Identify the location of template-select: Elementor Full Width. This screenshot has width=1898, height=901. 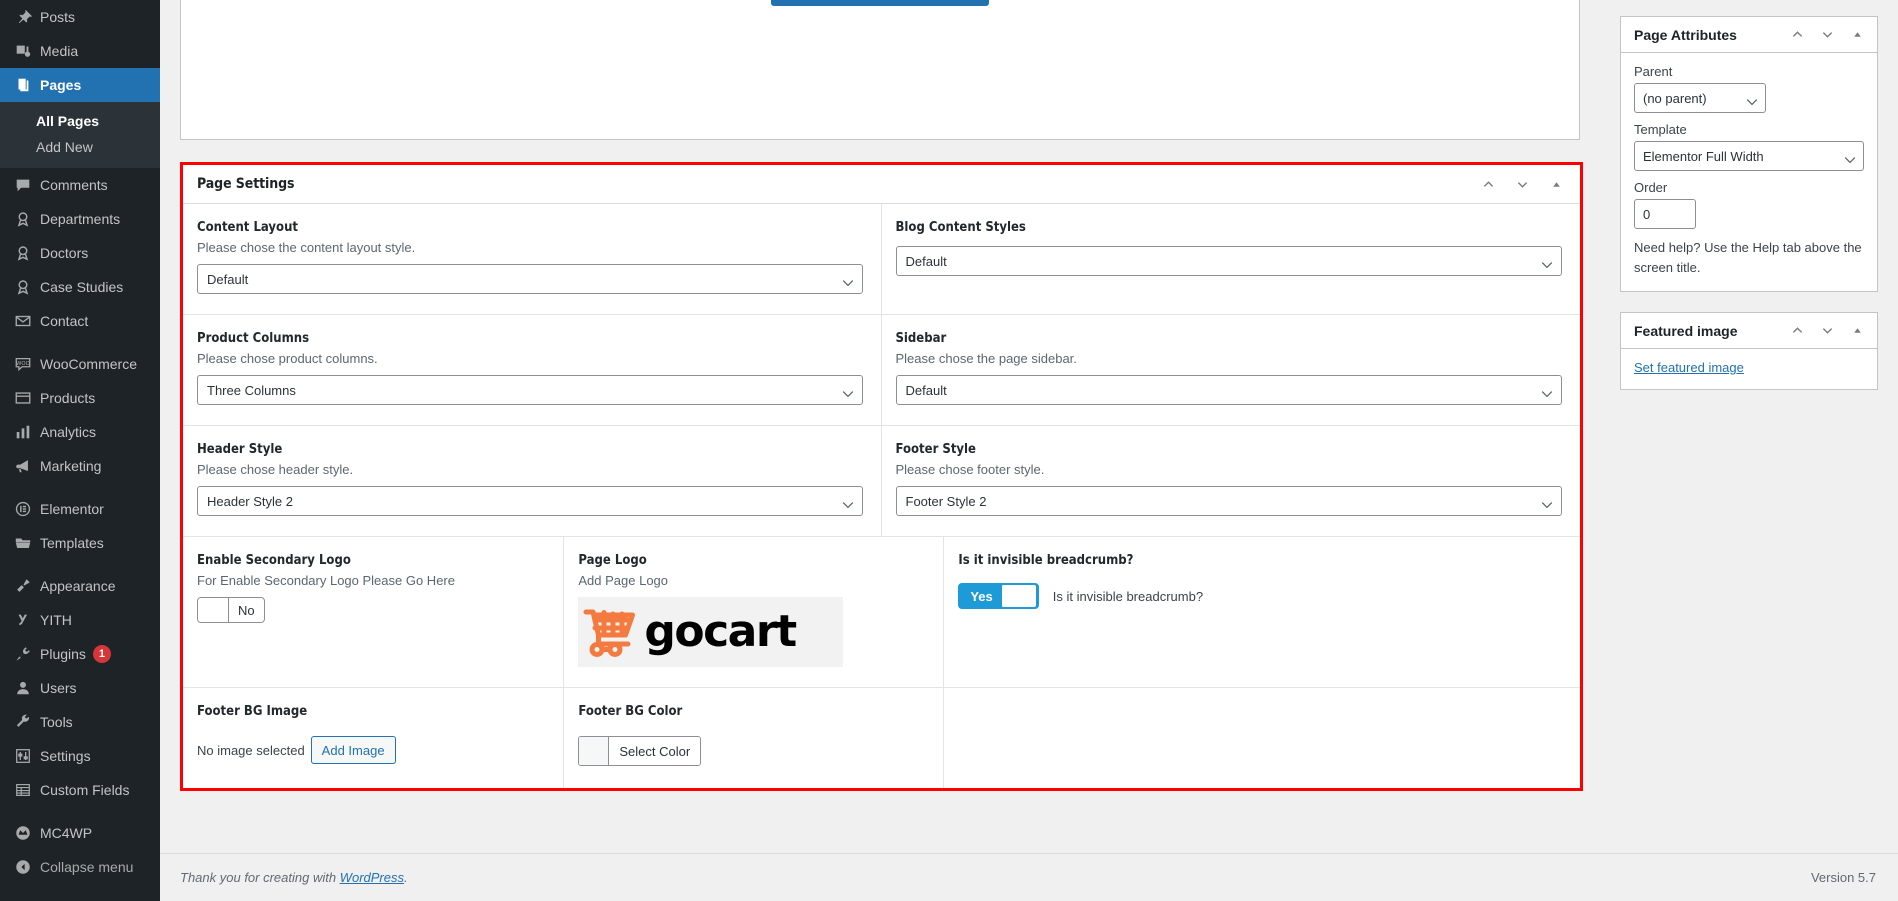
(1749, 156).